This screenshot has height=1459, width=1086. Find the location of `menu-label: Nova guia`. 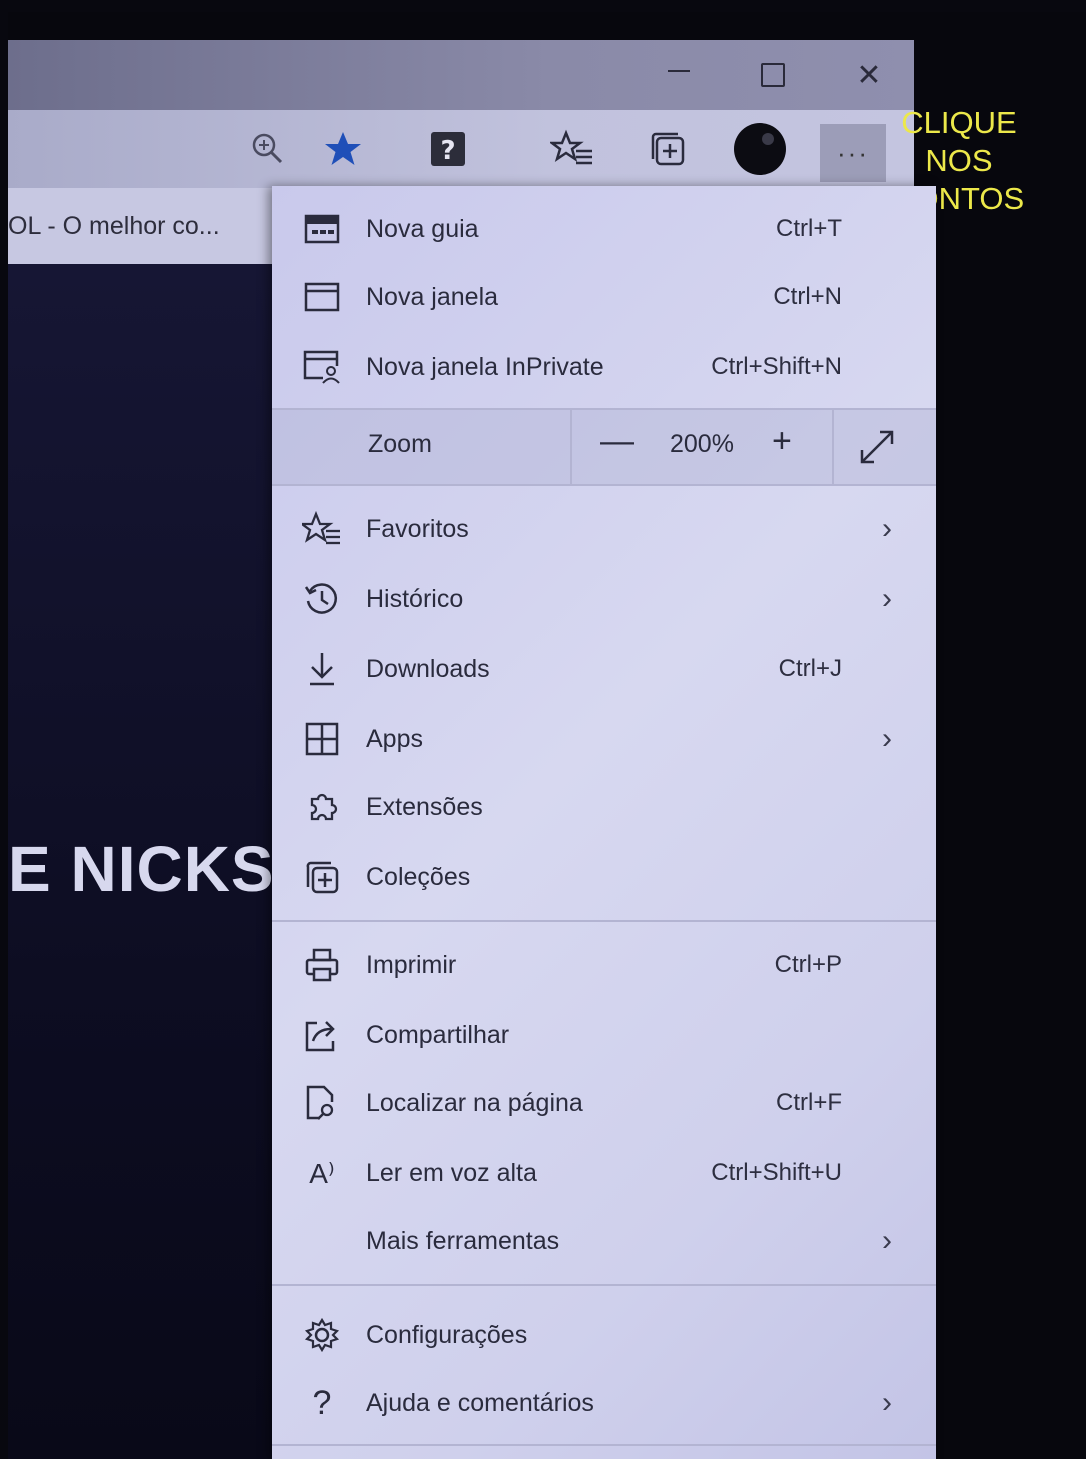

menu-label: Nova guia is located at coordinates (422, 228).